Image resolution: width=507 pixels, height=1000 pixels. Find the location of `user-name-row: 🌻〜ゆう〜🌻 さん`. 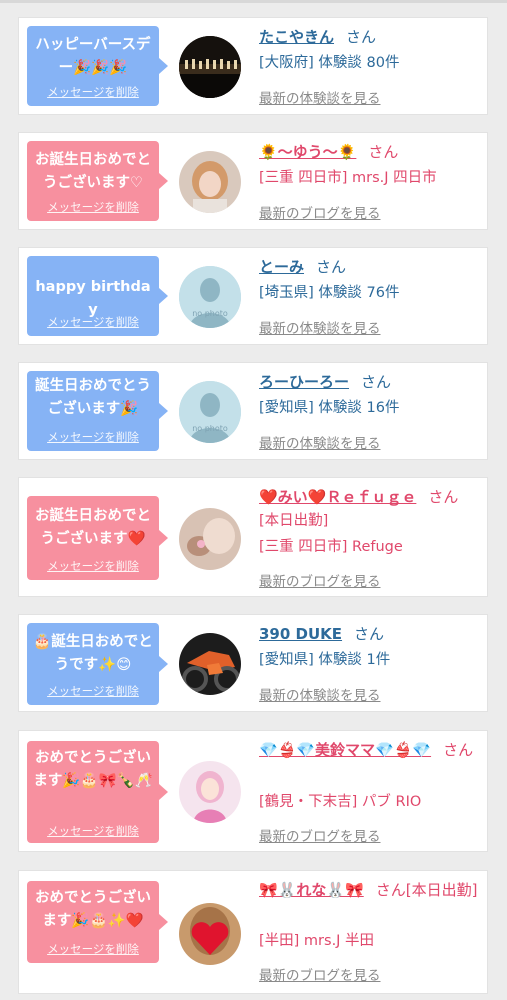

user-name-row: 🌻〜ゆう〜🌻 さん is located at coordinates (369, 152).